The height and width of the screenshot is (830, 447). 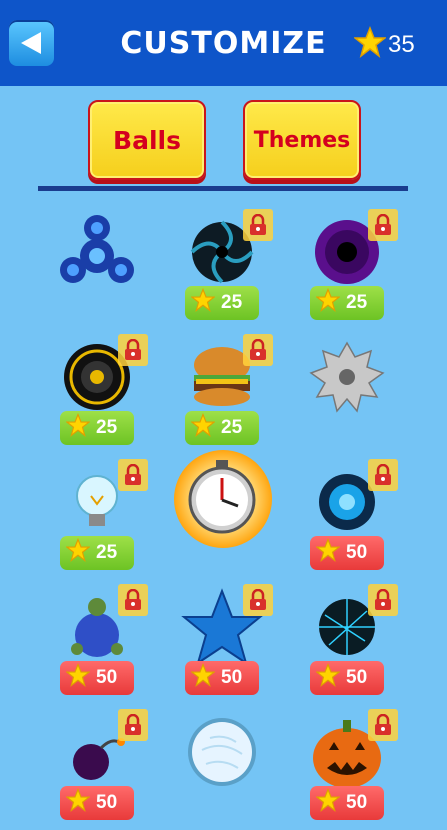 What do you see at coordinates (223, 188) in the screenshot?
I see `divider` at bounding box center [223, 188].